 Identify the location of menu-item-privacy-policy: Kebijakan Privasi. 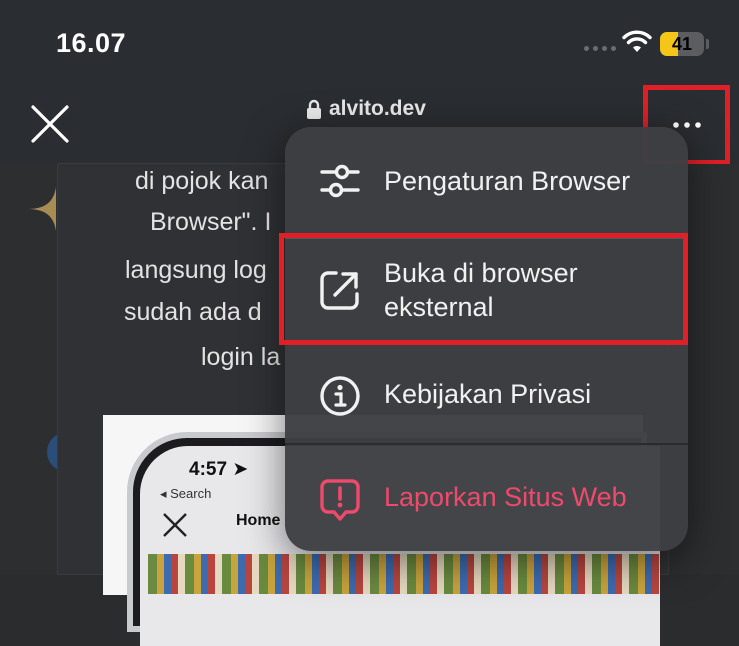
(486, 393).